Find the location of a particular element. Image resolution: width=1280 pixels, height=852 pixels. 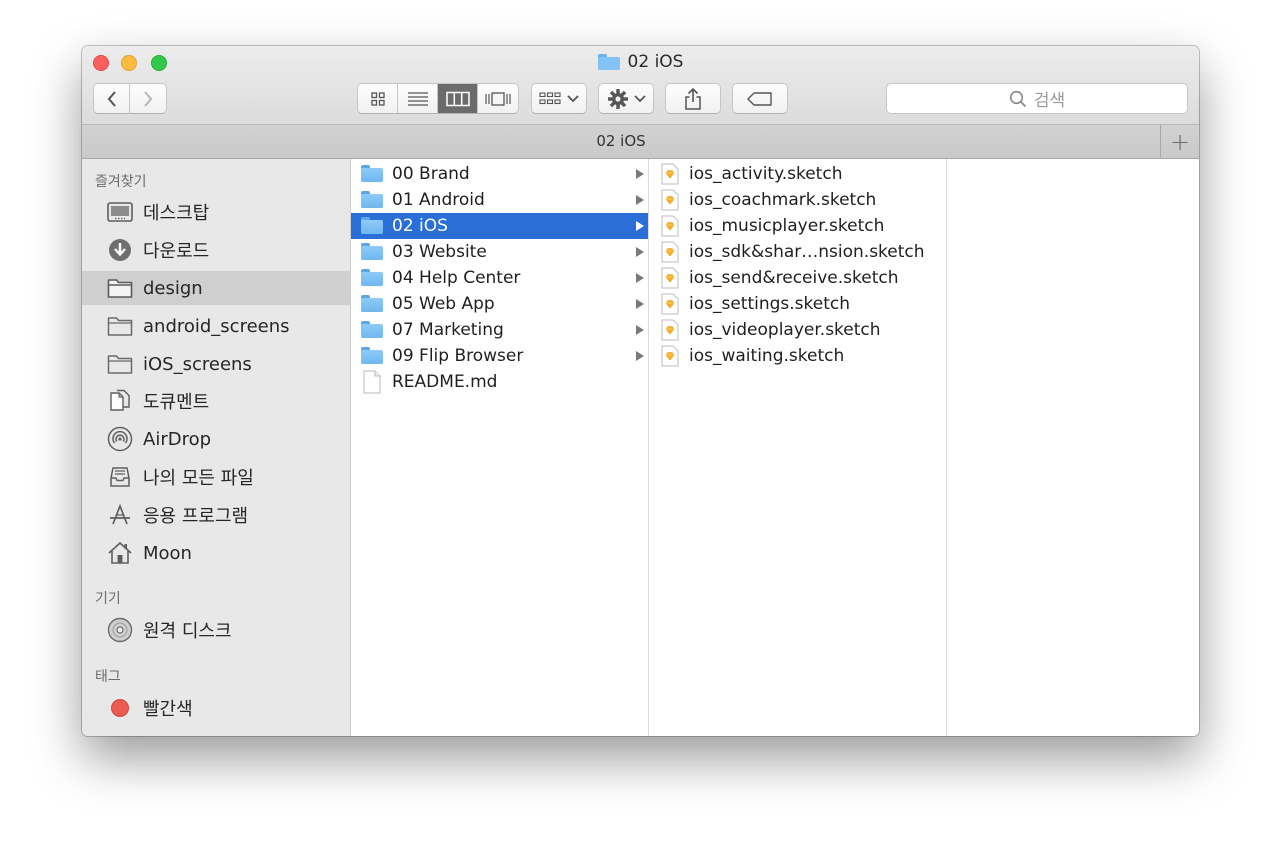

list-item: ios_musicplayer.sketch is located at coordinates (797, 226).